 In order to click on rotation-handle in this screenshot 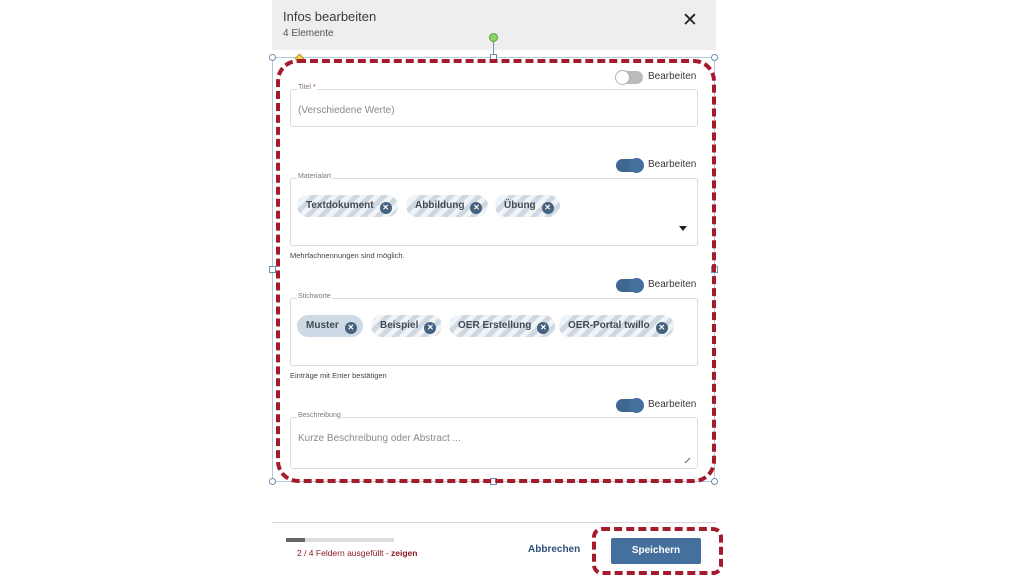, I will do `click(493, 37)`.